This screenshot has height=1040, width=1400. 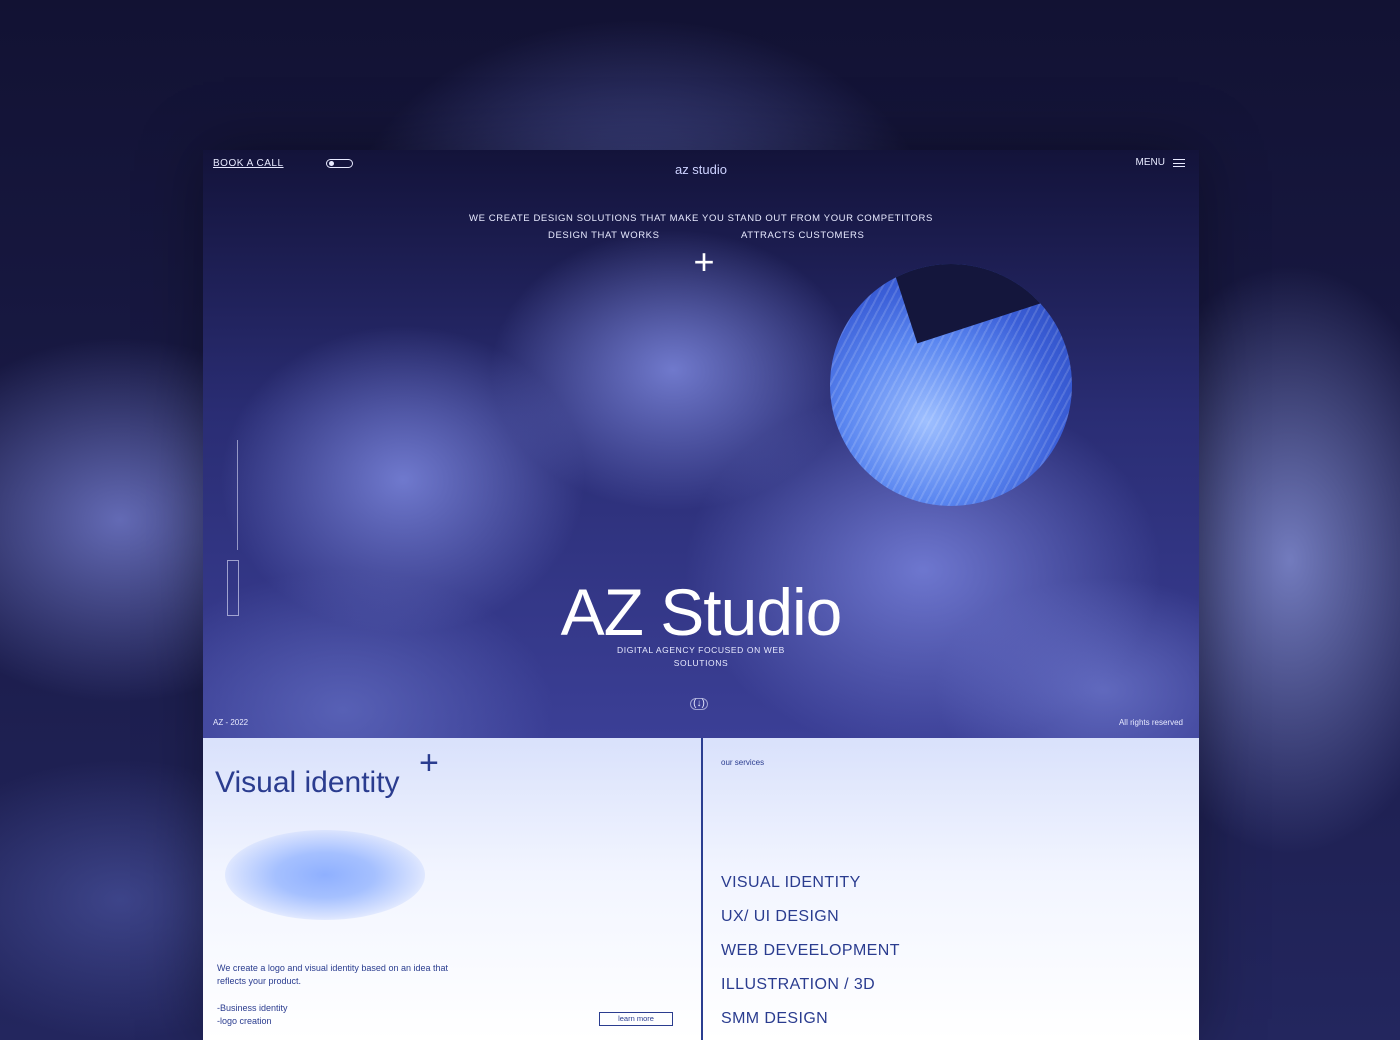 What do you see at coordinates (810, 889) in the screenshot?
I see `service-visual-identity: VISUAL IDENTITY` at bounding box center [810, 889].